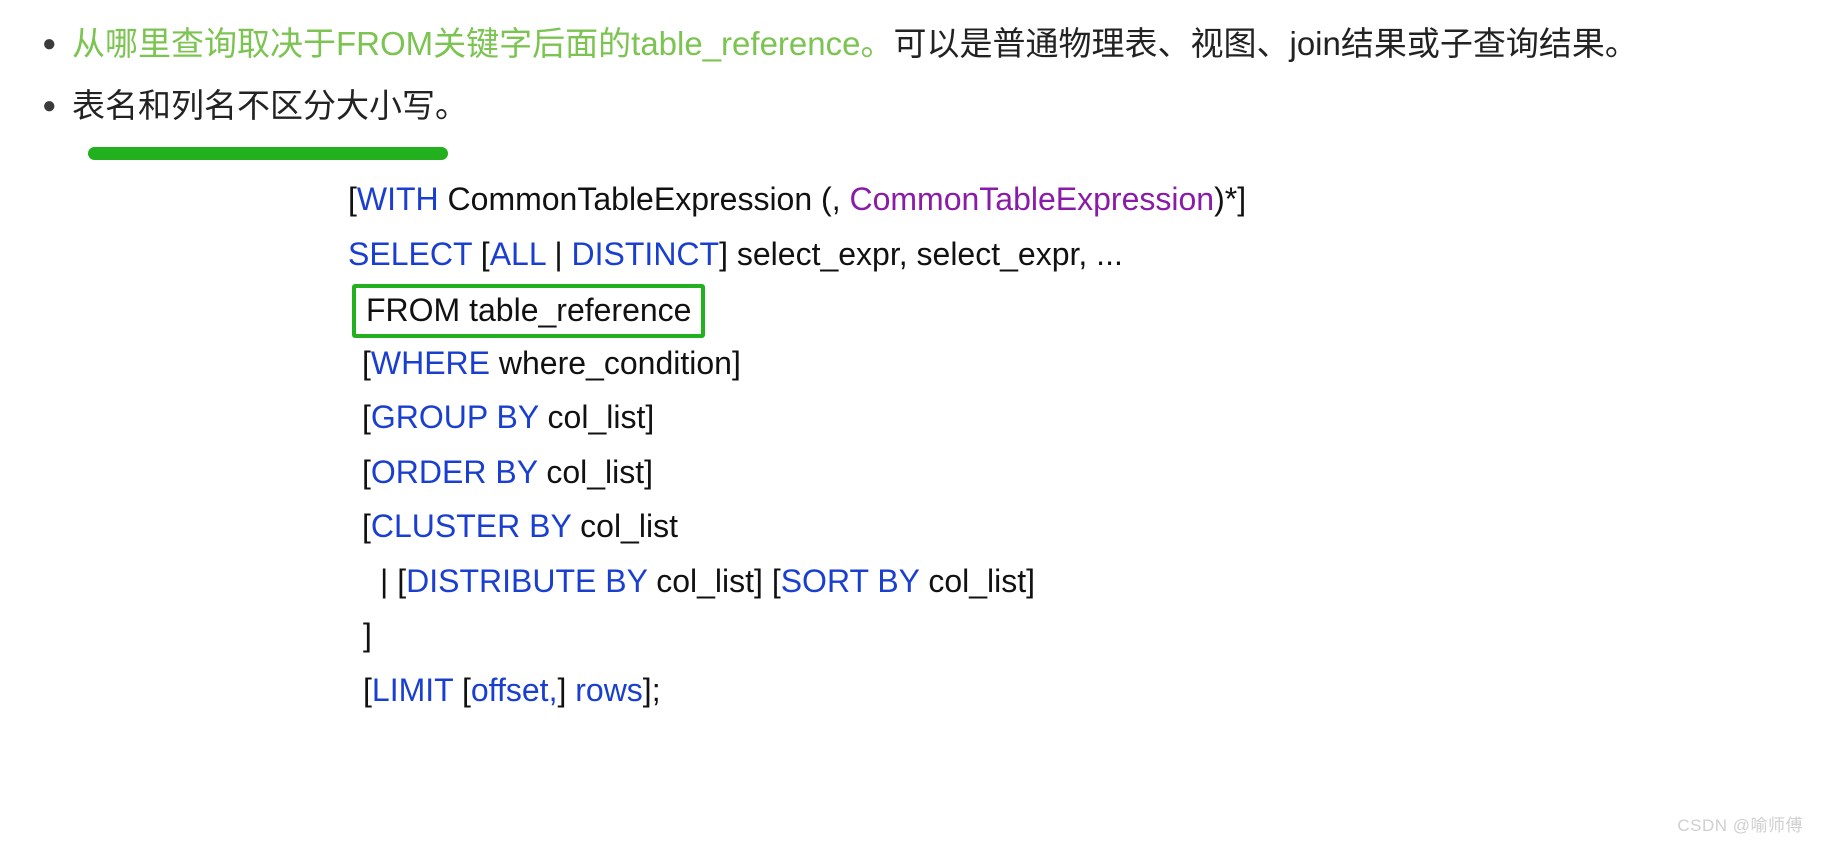 The width and height of the screenshot is (1821, 846). Describe the element at coordinates (850, 580) in the screenshot. I see `sql-keyword-sort-by: SORT BY` at that location.